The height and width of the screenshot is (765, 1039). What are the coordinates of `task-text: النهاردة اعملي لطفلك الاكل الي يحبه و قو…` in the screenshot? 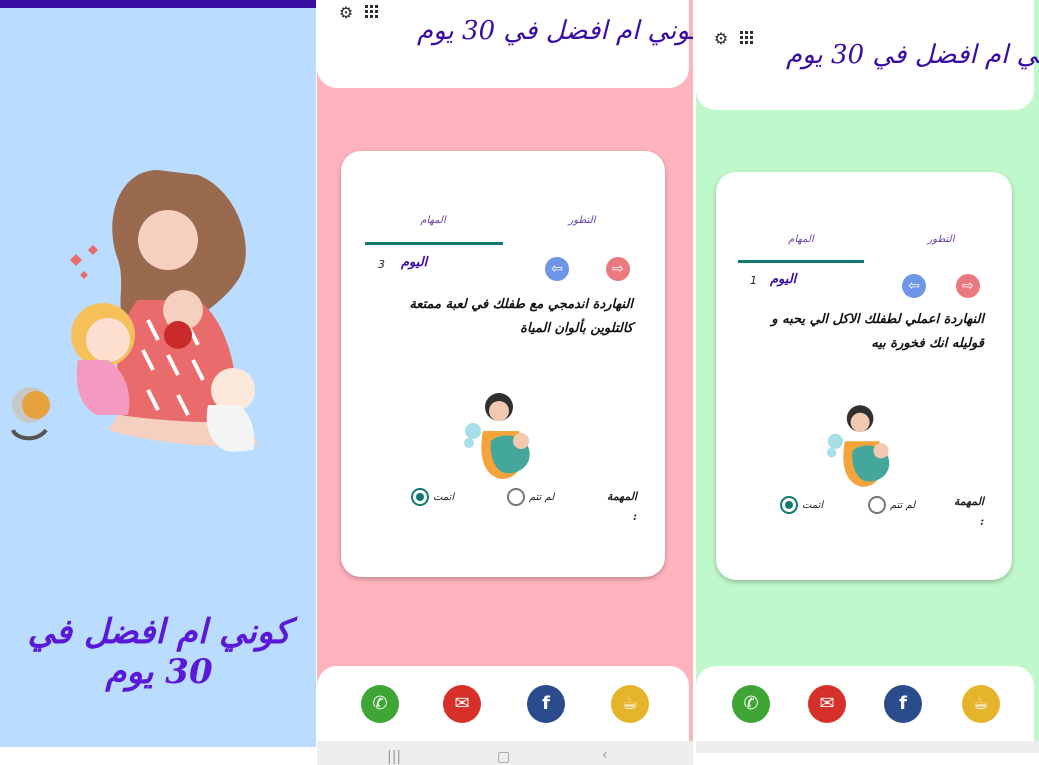 It's located at (877, 331).